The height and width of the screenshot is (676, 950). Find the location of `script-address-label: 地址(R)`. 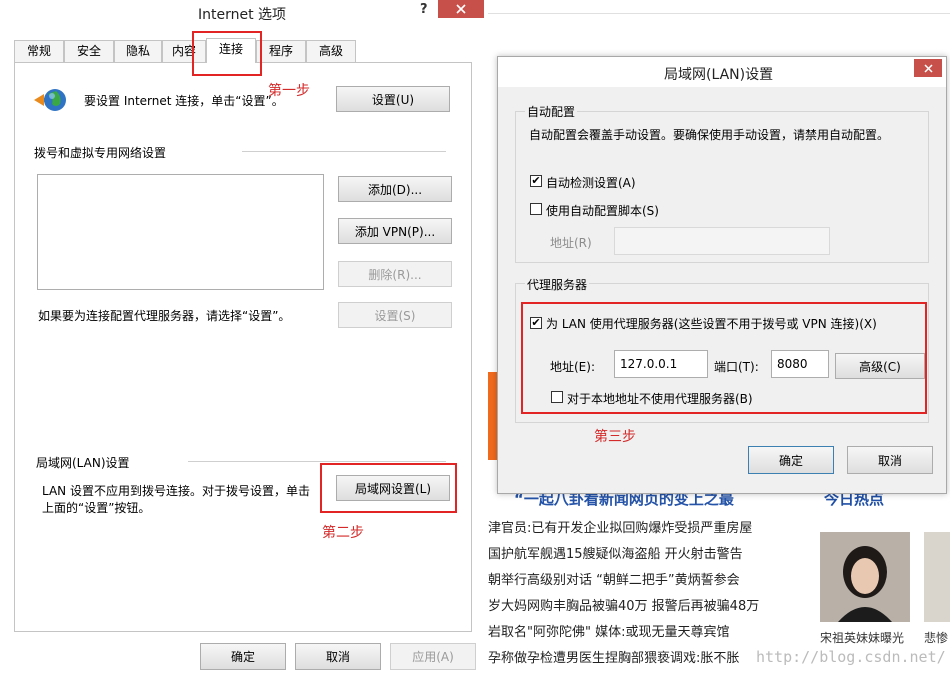

script-address-label: 地址(R) is located at coordinates (571, 243).